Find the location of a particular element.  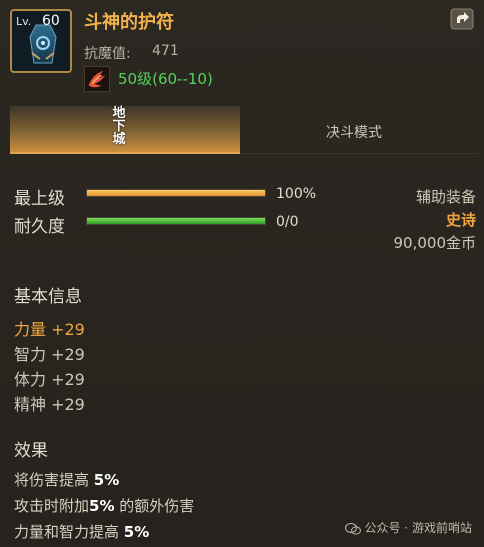

tab-pvp-label: 决斗模式 is located at coordinates (354, 133).